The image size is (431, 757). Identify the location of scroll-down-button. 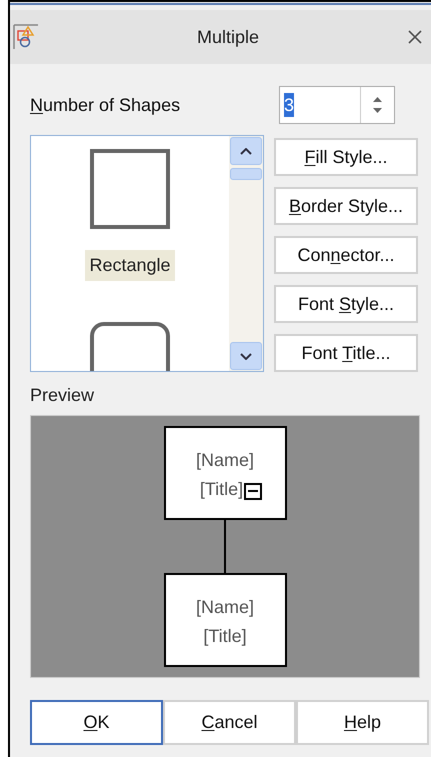
(246, 356).